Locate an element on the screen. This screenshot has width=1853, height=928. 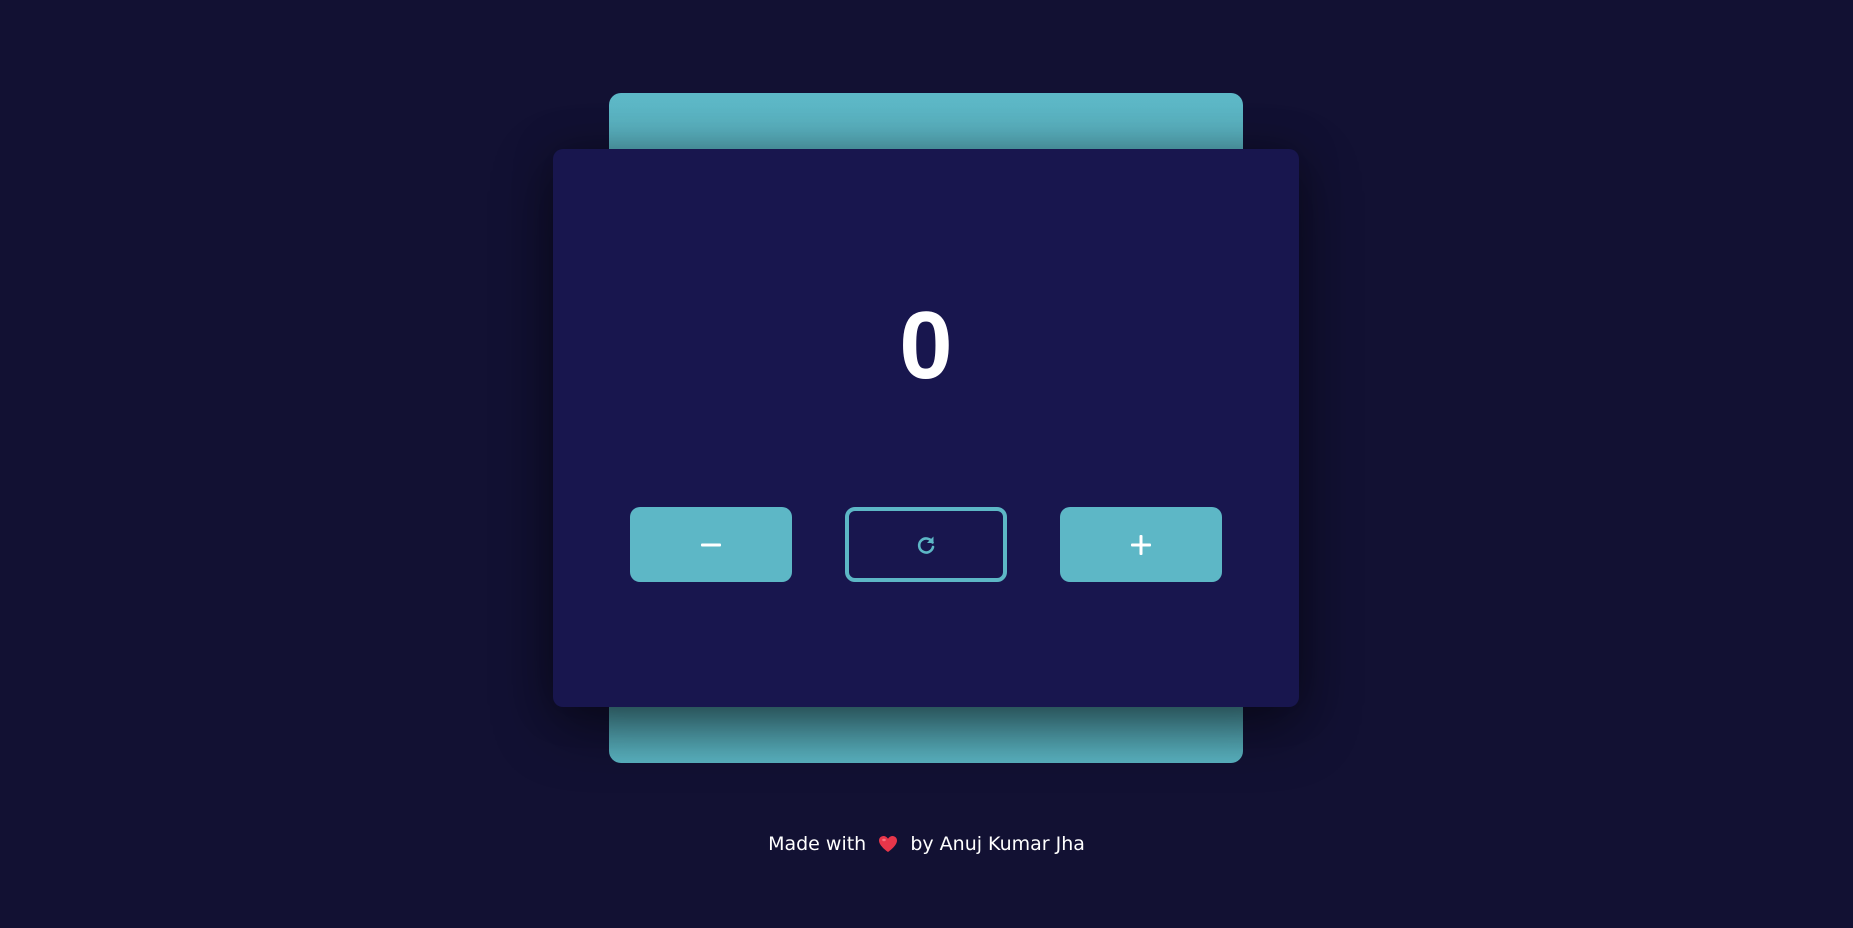
reset-button is located at coordinates (926, 544).